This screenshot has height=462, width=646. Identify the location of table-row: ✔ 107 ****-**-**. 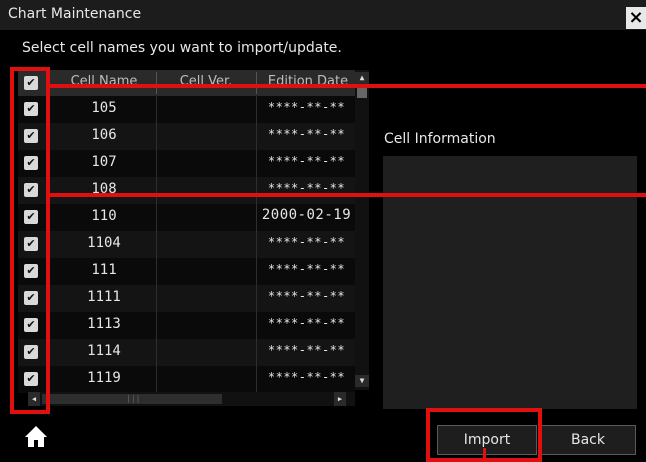
(186, 163).